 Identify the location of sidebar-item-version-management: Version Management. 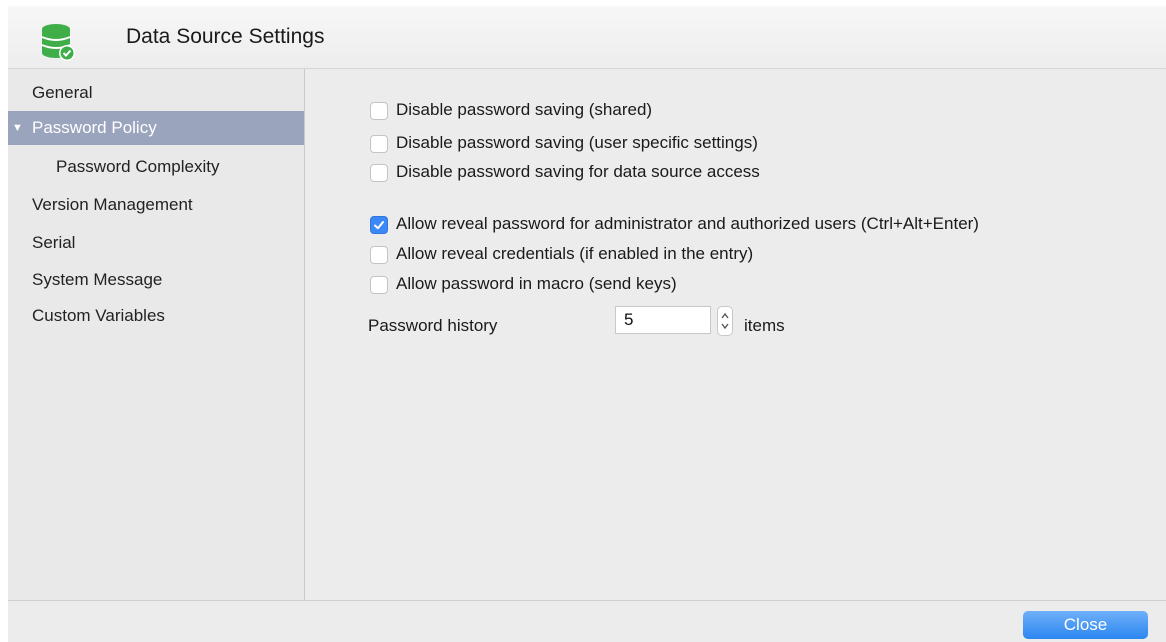
(156, 205).